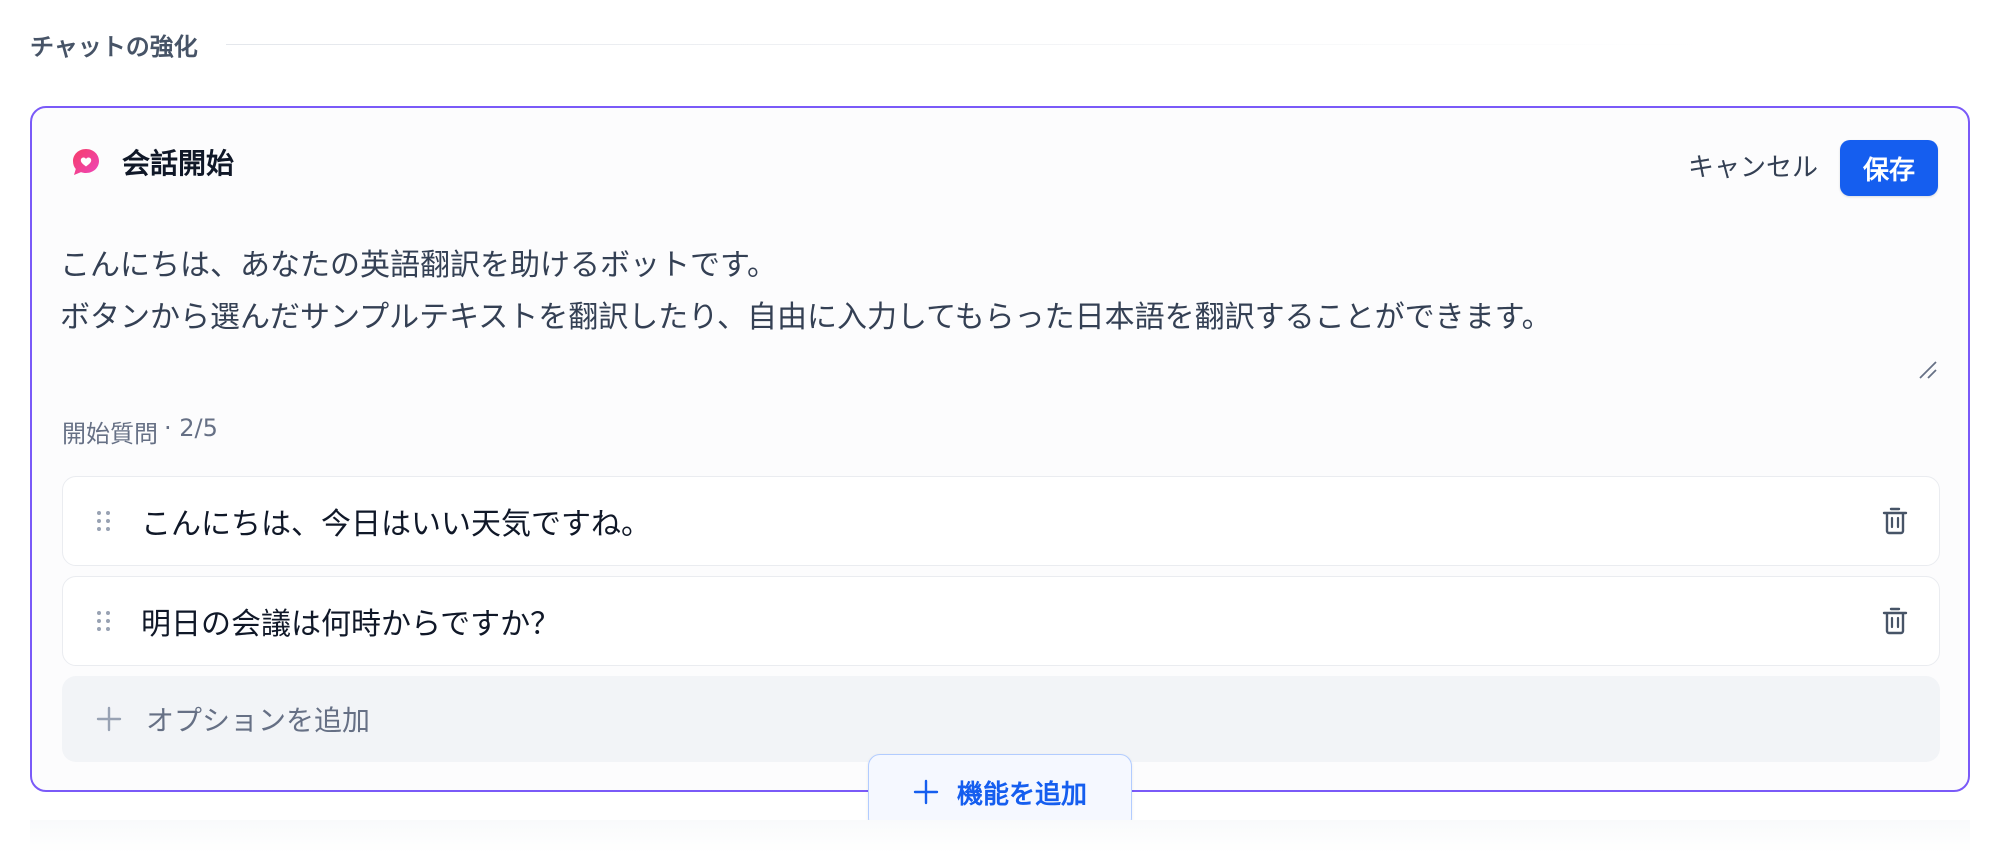 This screenshot has width=2000, height=853. I want to click on card-header: 会話開始, so click(152, 162).